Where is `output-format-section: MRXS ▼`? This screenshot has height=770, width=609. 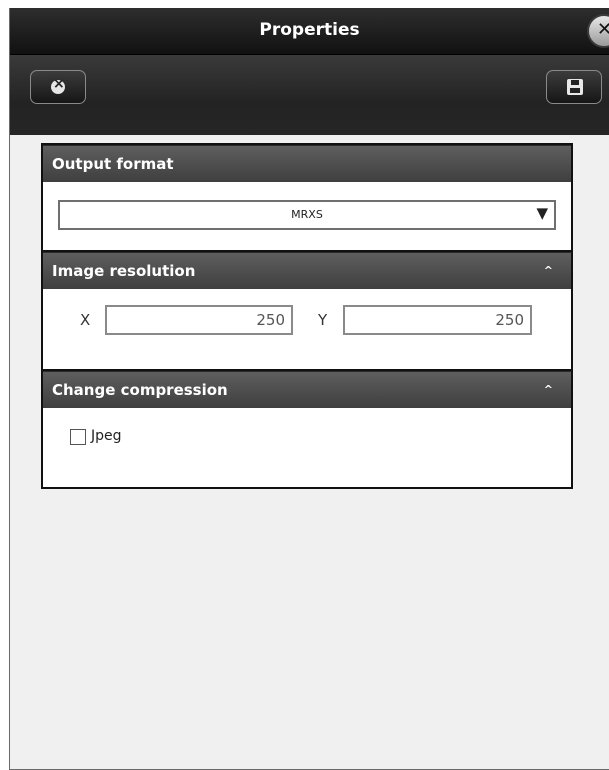 output-format-section: MRXS ▼ is located at coordinates (307, 217).